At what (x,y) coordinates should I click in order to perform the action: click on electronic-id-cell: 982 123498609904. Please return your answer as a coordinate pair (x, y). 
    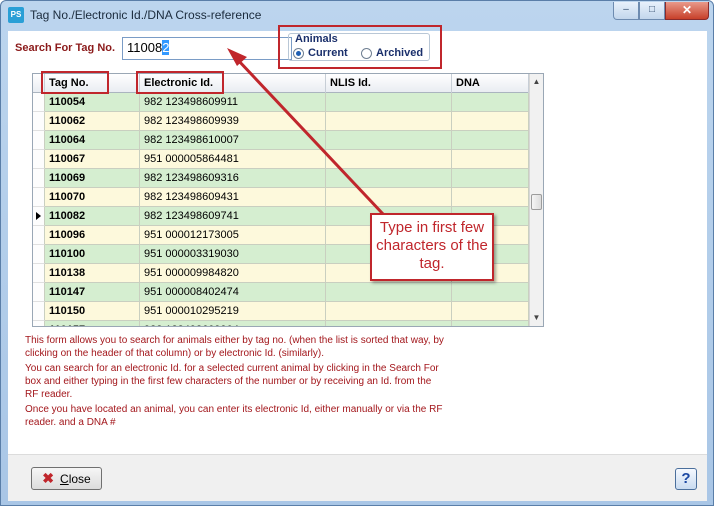
    Looking at the image, I should click on (233, 323).